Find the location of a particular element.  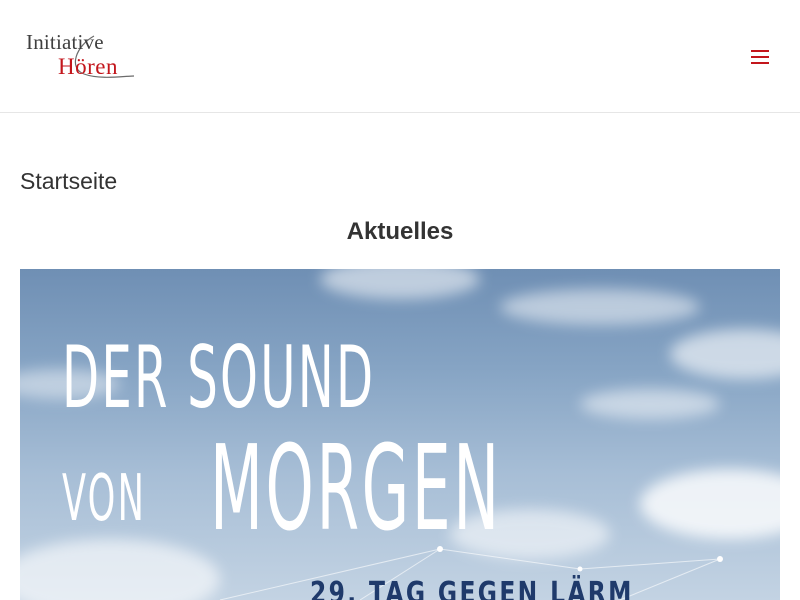

banner-headline-morgen: MORGEN is located at coordinates (356, 488).